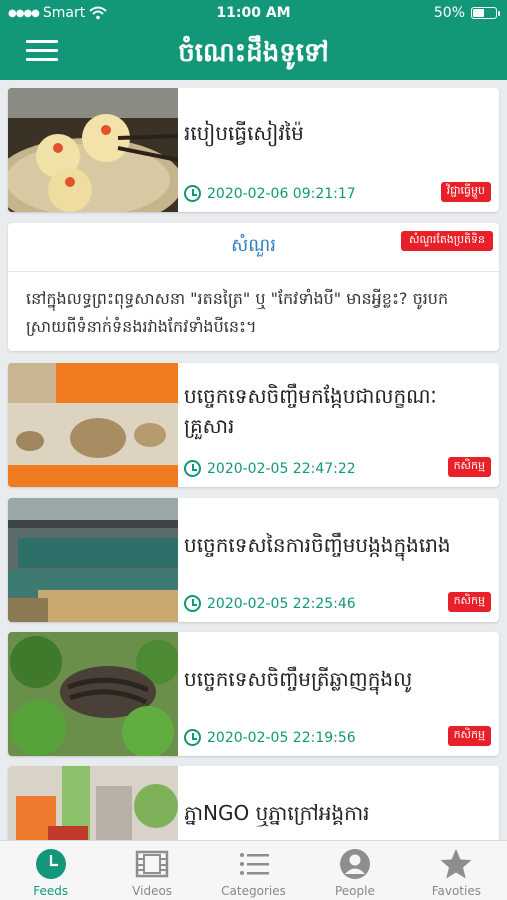  I want to click on tab-videos: Videos, so click(151, 870).